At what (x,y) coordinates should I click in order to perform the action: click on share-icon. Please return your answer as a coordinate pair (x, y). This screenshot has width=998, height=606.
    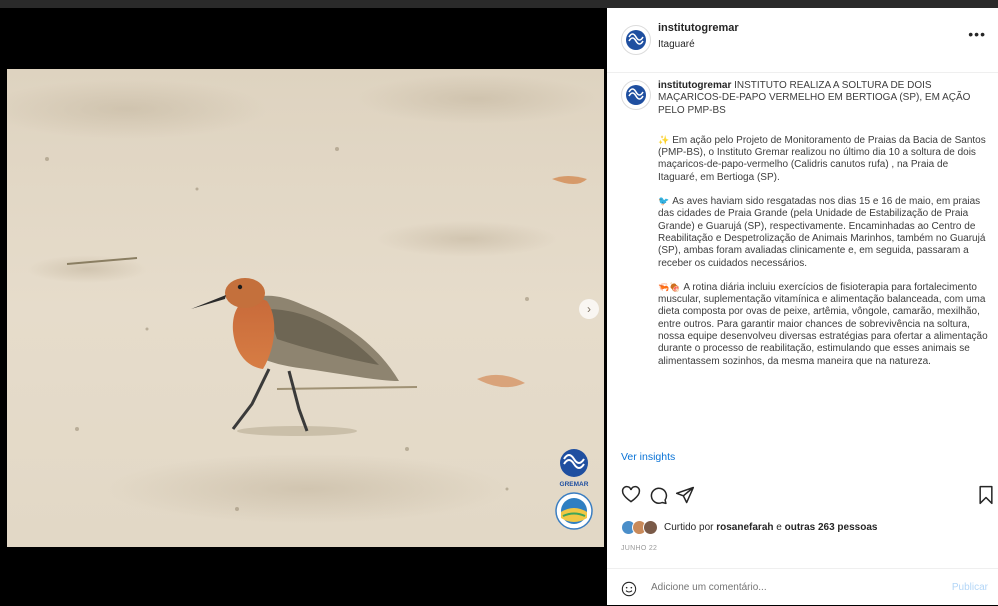
    Looking at the image, I should click on (685, 495).